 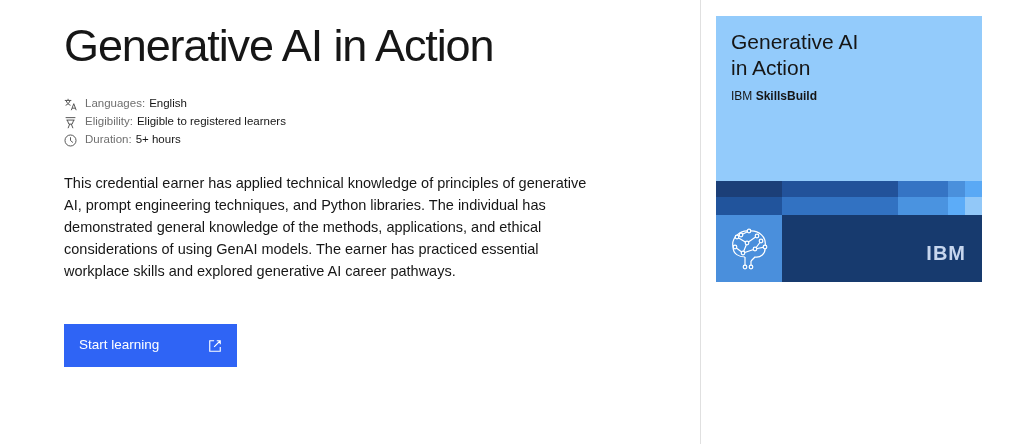 I want to click on meta-label: Languages:, so click(x=115, y=104).